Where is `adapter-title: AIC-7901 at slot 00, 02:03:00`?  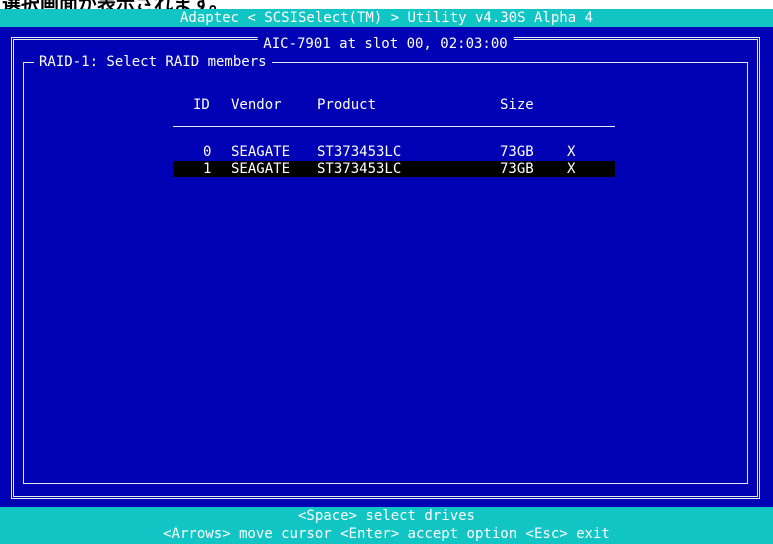
adapter-title: AIC-7901 at slot 00, 02:03:00 is located at coordinates (385, 44).